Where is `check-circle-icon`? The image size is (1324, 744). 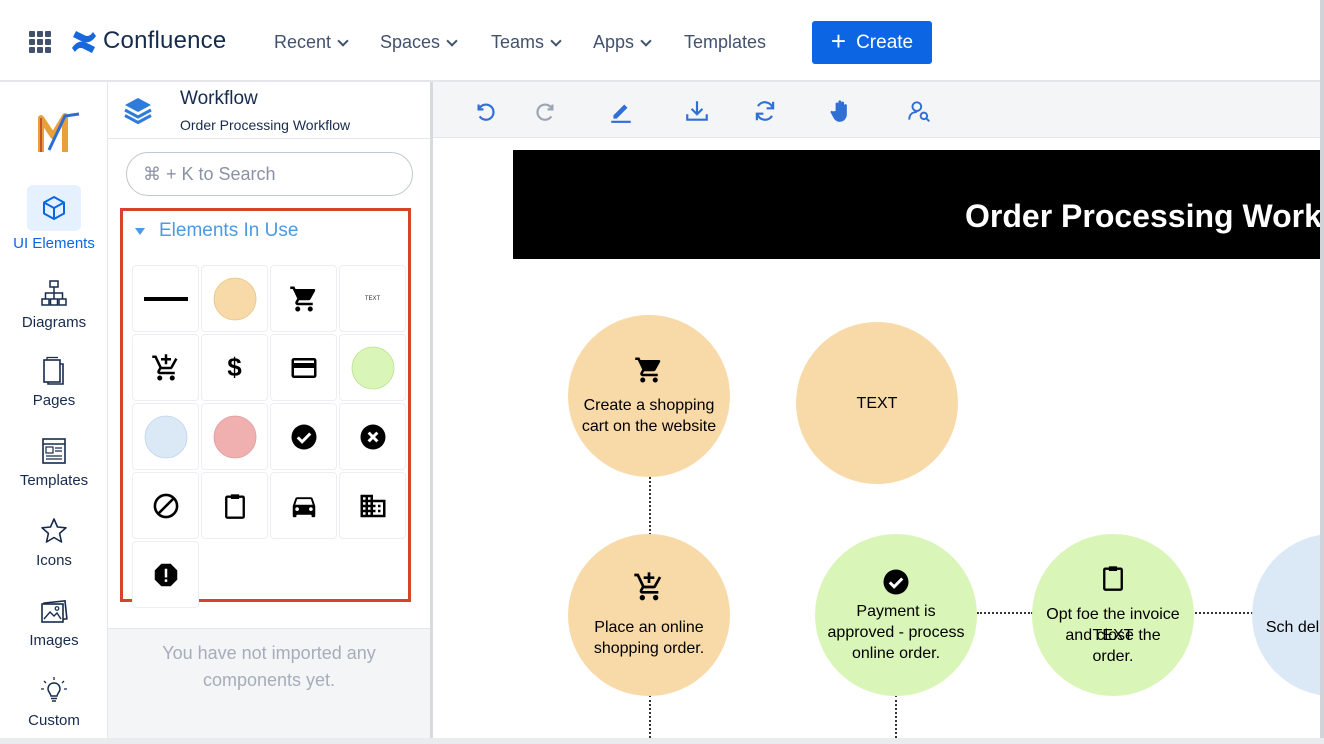 check-circle-icon is located at coordinates (303, 436).